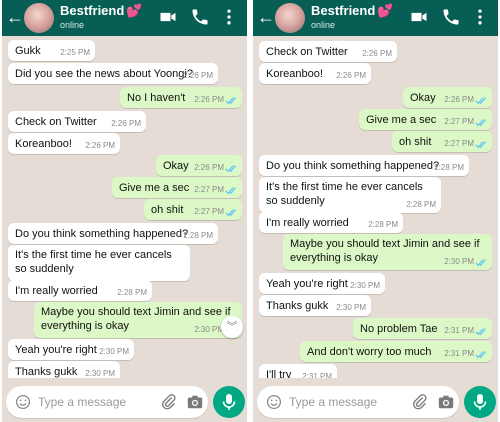  What do you see at coordinates (75, 52) in the screenshot?
I see `message-time: 2:25 PM` at bounding box center [75, 52].